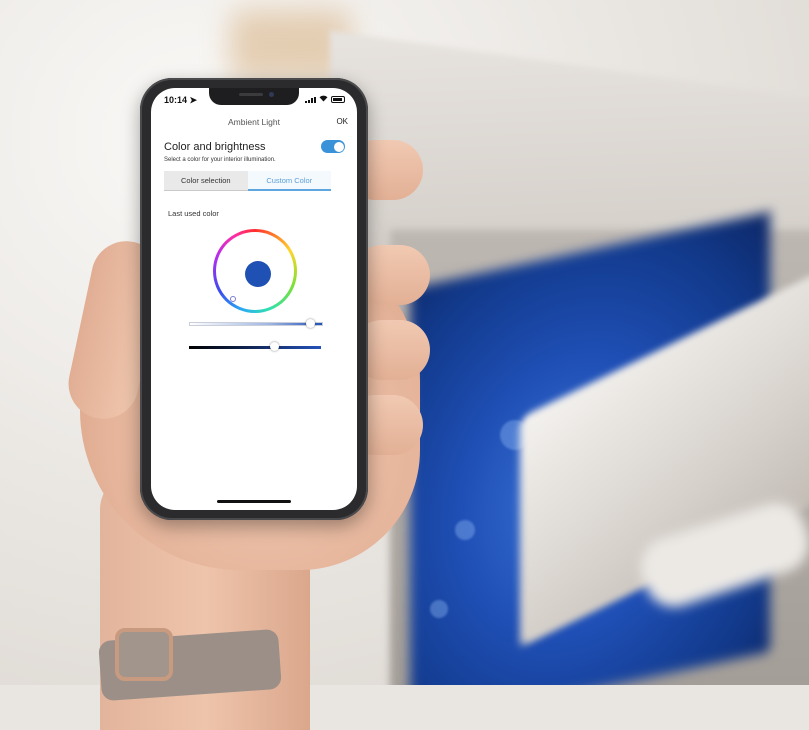  What do you see at coordinates (193, 213) in the screenshot?
I see `last-used-color-label: Last used color` at bounding box center [193, 213].